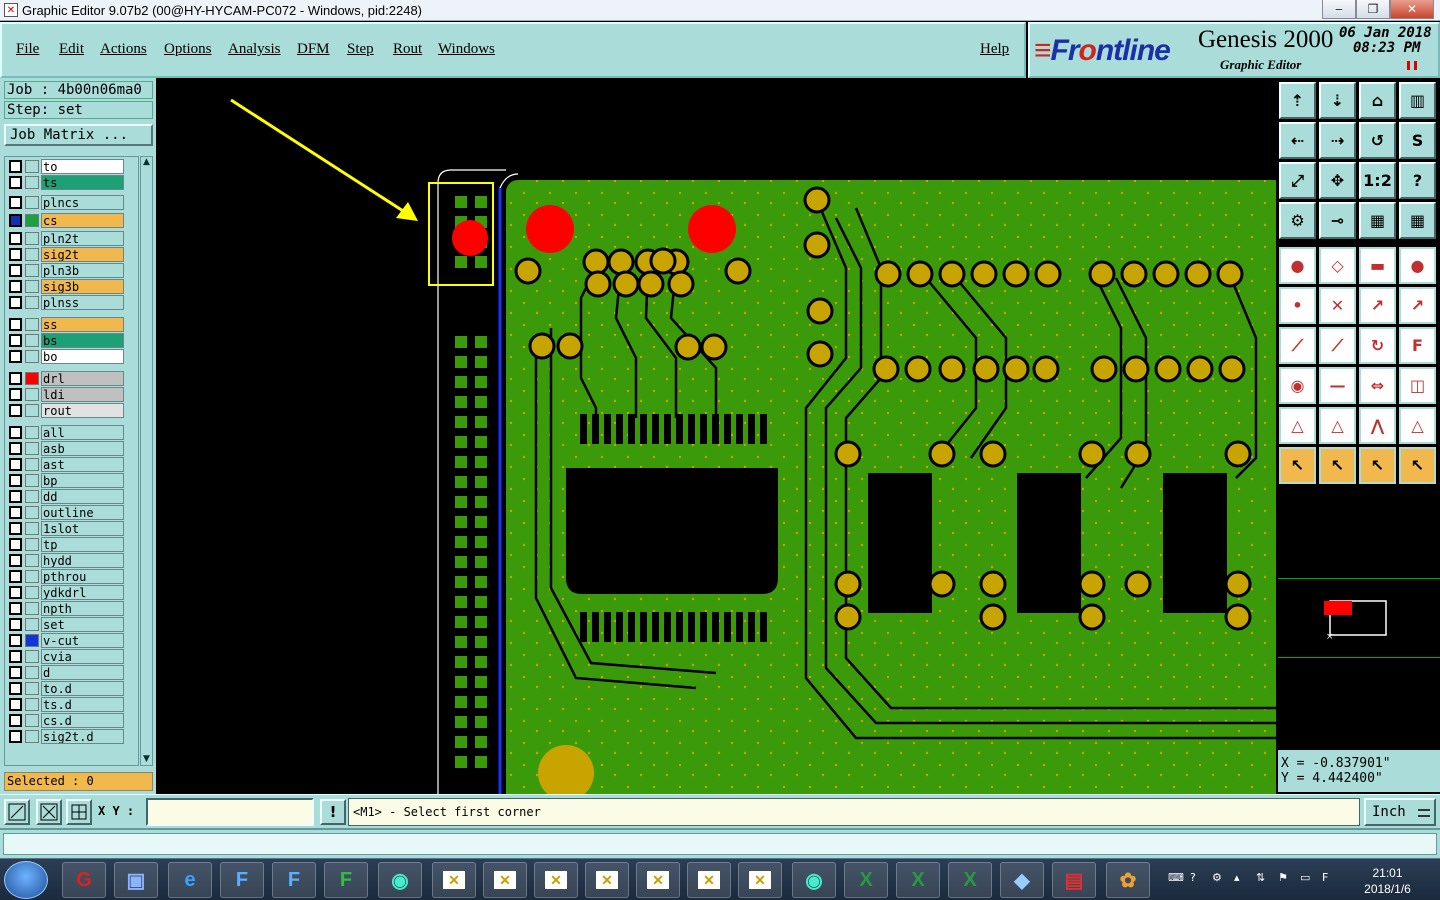 The width and height of the screenshot is (1440, 900). Describe the element at coordinates (1412, 9) in the screenshot. I see `close-button: ✕` at that location.